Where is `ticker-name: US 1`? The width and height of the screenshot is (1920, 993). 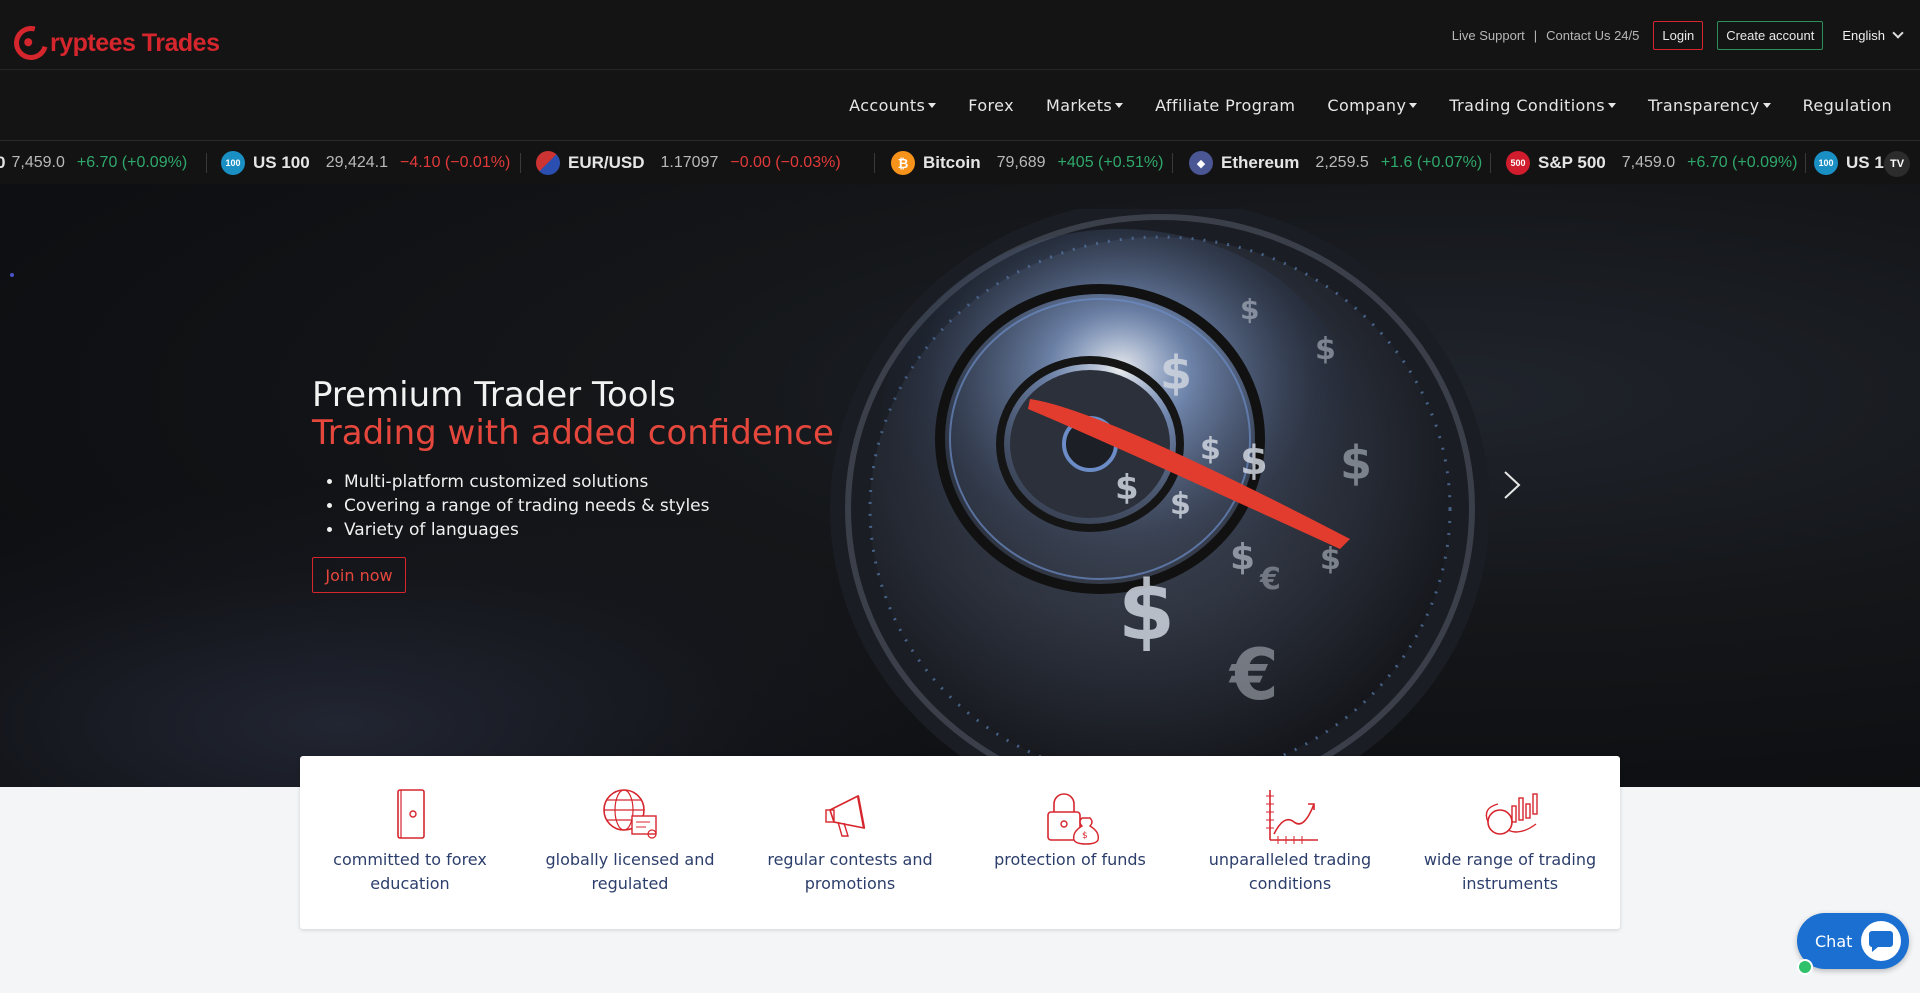
ticker-name: US 1 is located at coordinates (1865, 162).